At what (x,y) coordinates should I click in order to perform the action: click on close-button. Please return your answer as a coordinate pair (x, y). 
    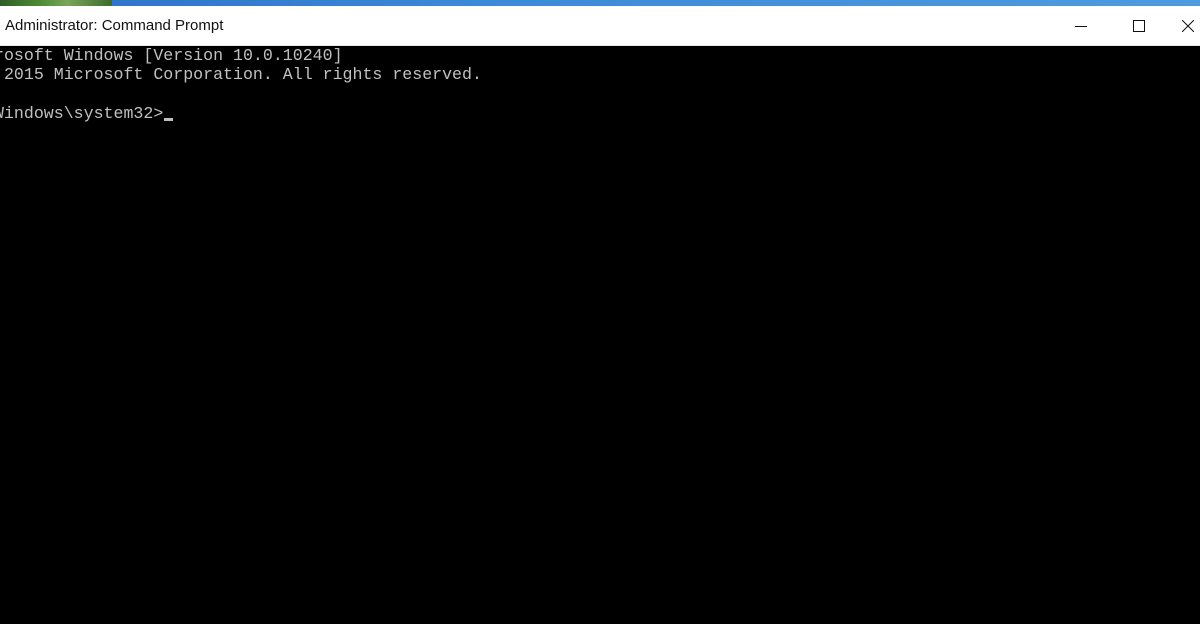
    Looking at the image, I should click on (1184, 26).